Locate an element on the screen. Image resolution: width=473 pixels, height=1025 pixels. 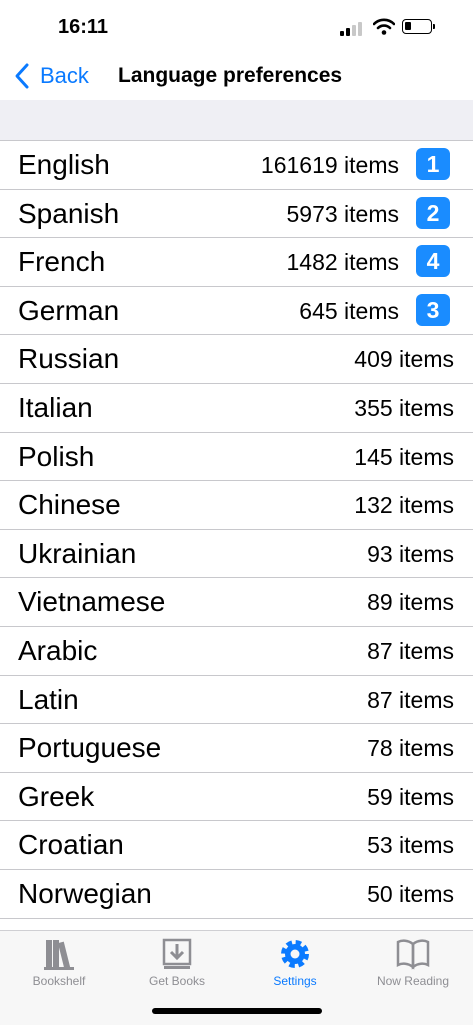
item-count: 1482 items is located at coordinates (342, 262).